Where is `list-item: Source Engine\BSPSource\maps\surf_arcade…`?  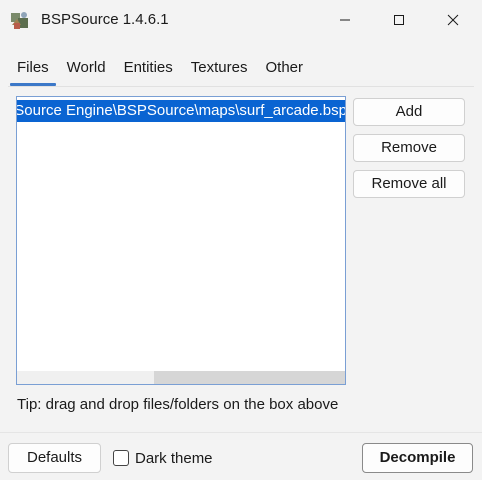 list-item: Source Engine\BSPSource\maps\surf_arcade… is located at coordinates (181, 111).